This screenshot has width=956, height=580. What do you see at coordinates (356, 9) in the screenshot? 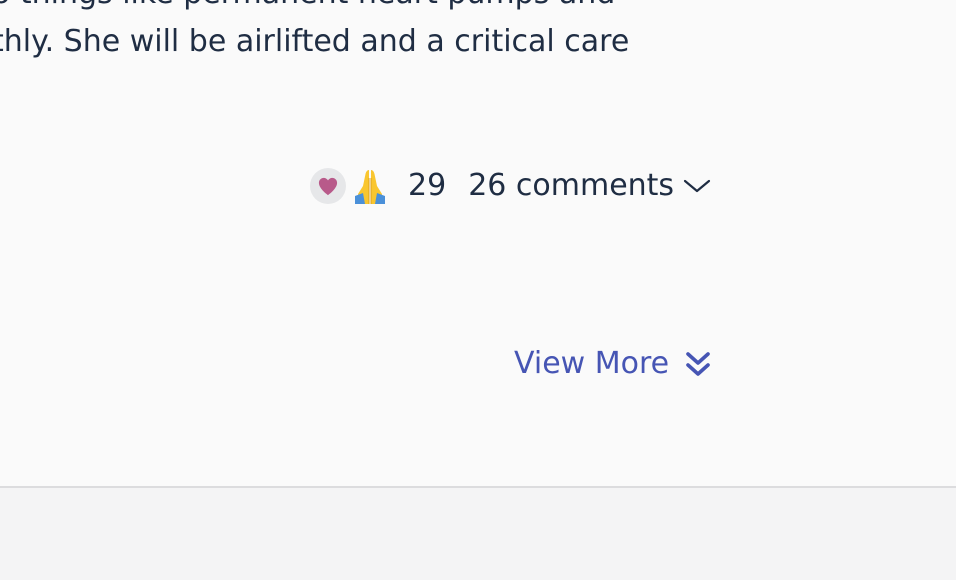
I see `post-text-line: o things like permanent heart pumps and` at bounding box center [356, 9].